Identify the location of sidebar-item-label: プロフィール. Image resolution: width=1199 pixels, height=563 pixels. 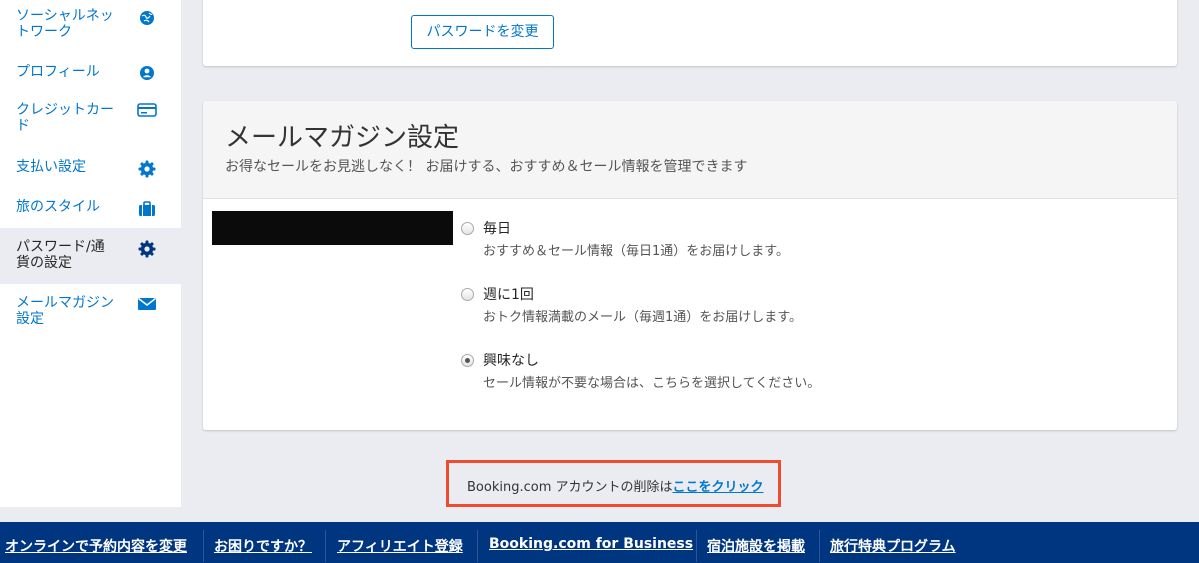
(58, 72).